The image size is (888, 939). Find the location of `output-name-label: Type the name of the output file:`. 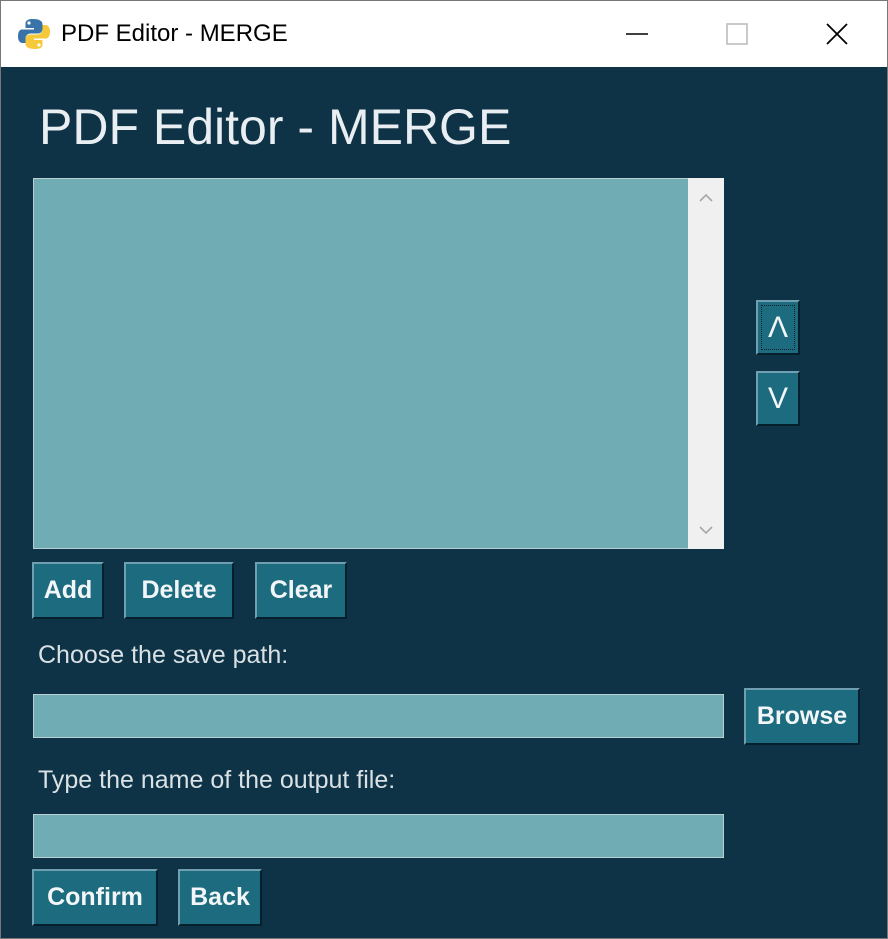

output-name-label: Type the name of the output file: is located at coordinates (217, 780).